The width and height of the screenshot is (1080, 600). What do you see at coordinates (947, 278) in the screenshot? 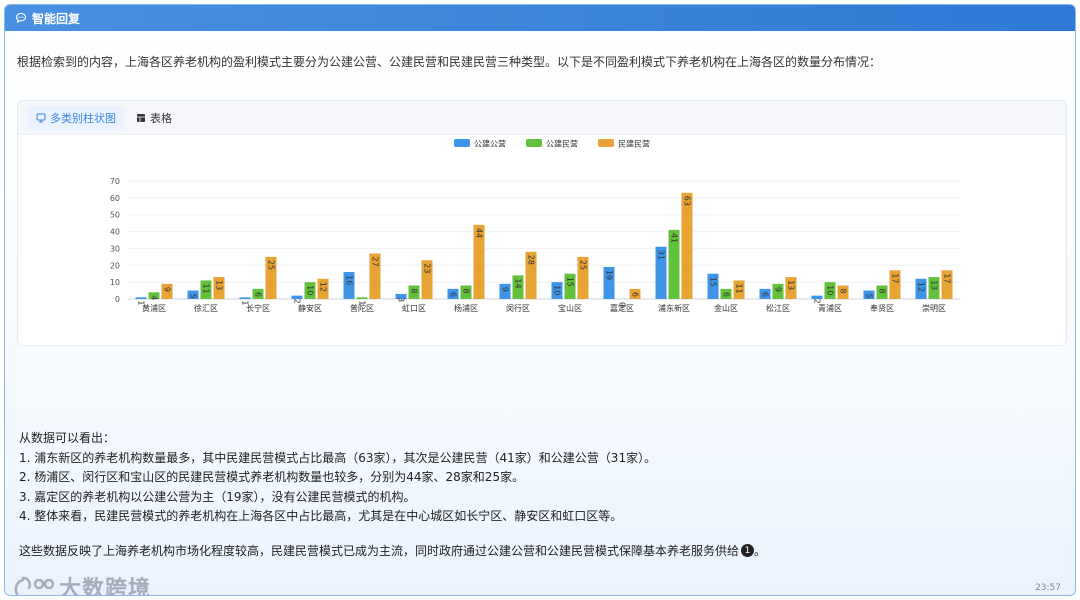
I see `bar-value-label: 17` at bounding box center [947, 278].